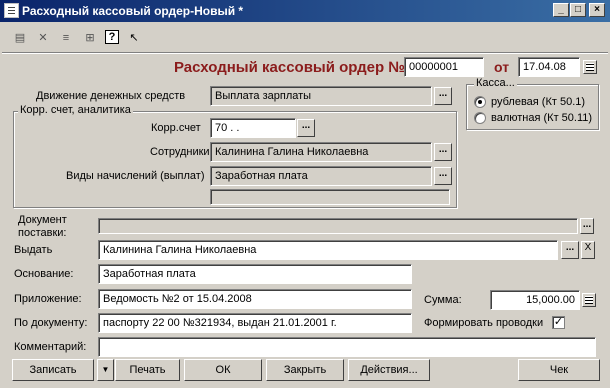 Image resolution: width=610 pixels, height=388 pixels. What do you see at coordinates (111, 96) in the screenshot?
I see `movement-label: Движение денежных средств` at bounding box center [111, 96].